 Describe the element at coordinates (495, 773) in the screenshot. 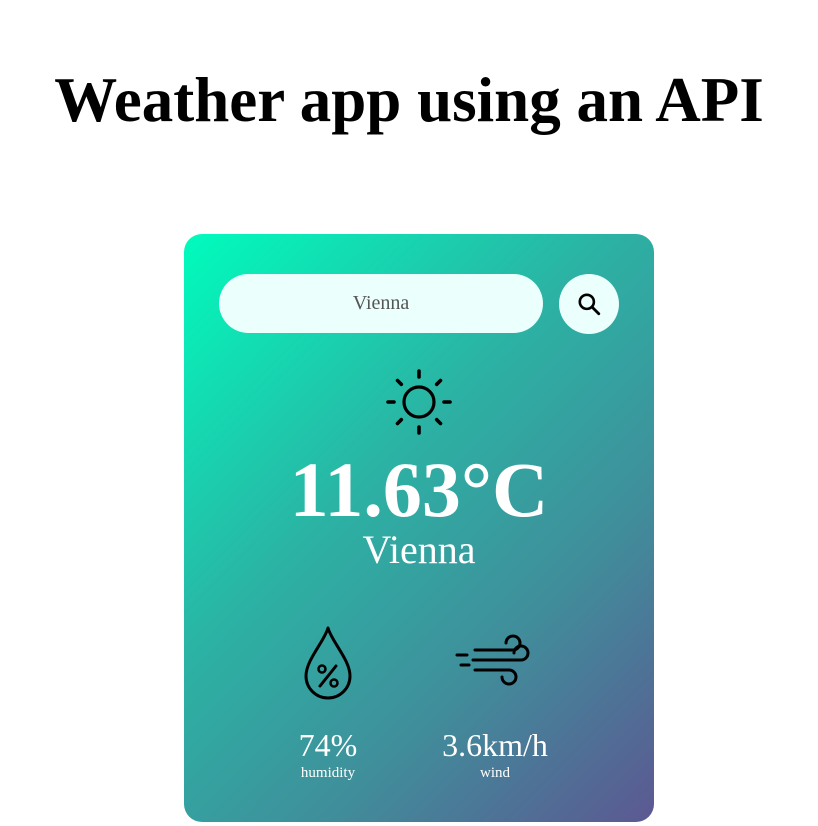

I see `wind-label: wind` at that location.